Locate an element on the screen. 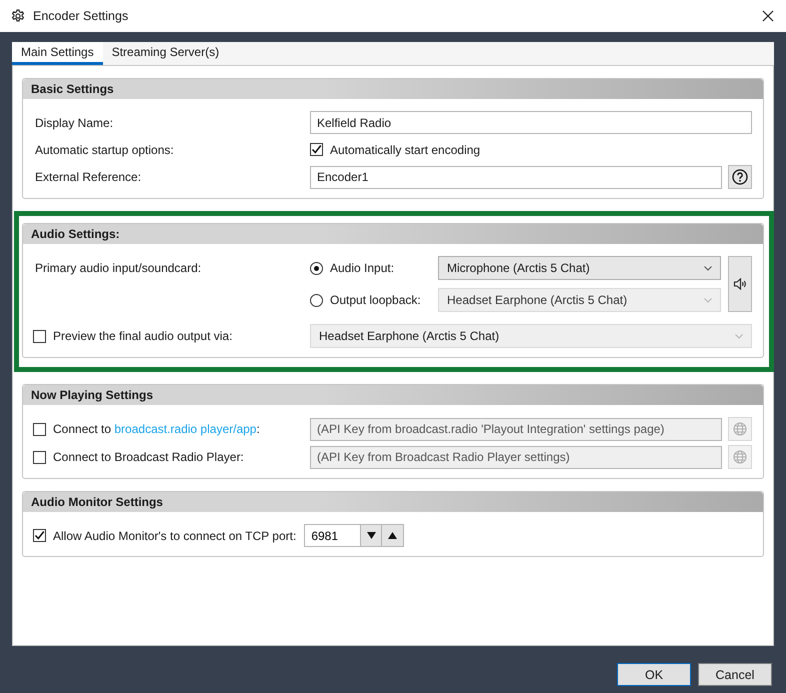 This screenshot has height=693, width=786. down-triangle-icon is located at coordinates (371, 535).